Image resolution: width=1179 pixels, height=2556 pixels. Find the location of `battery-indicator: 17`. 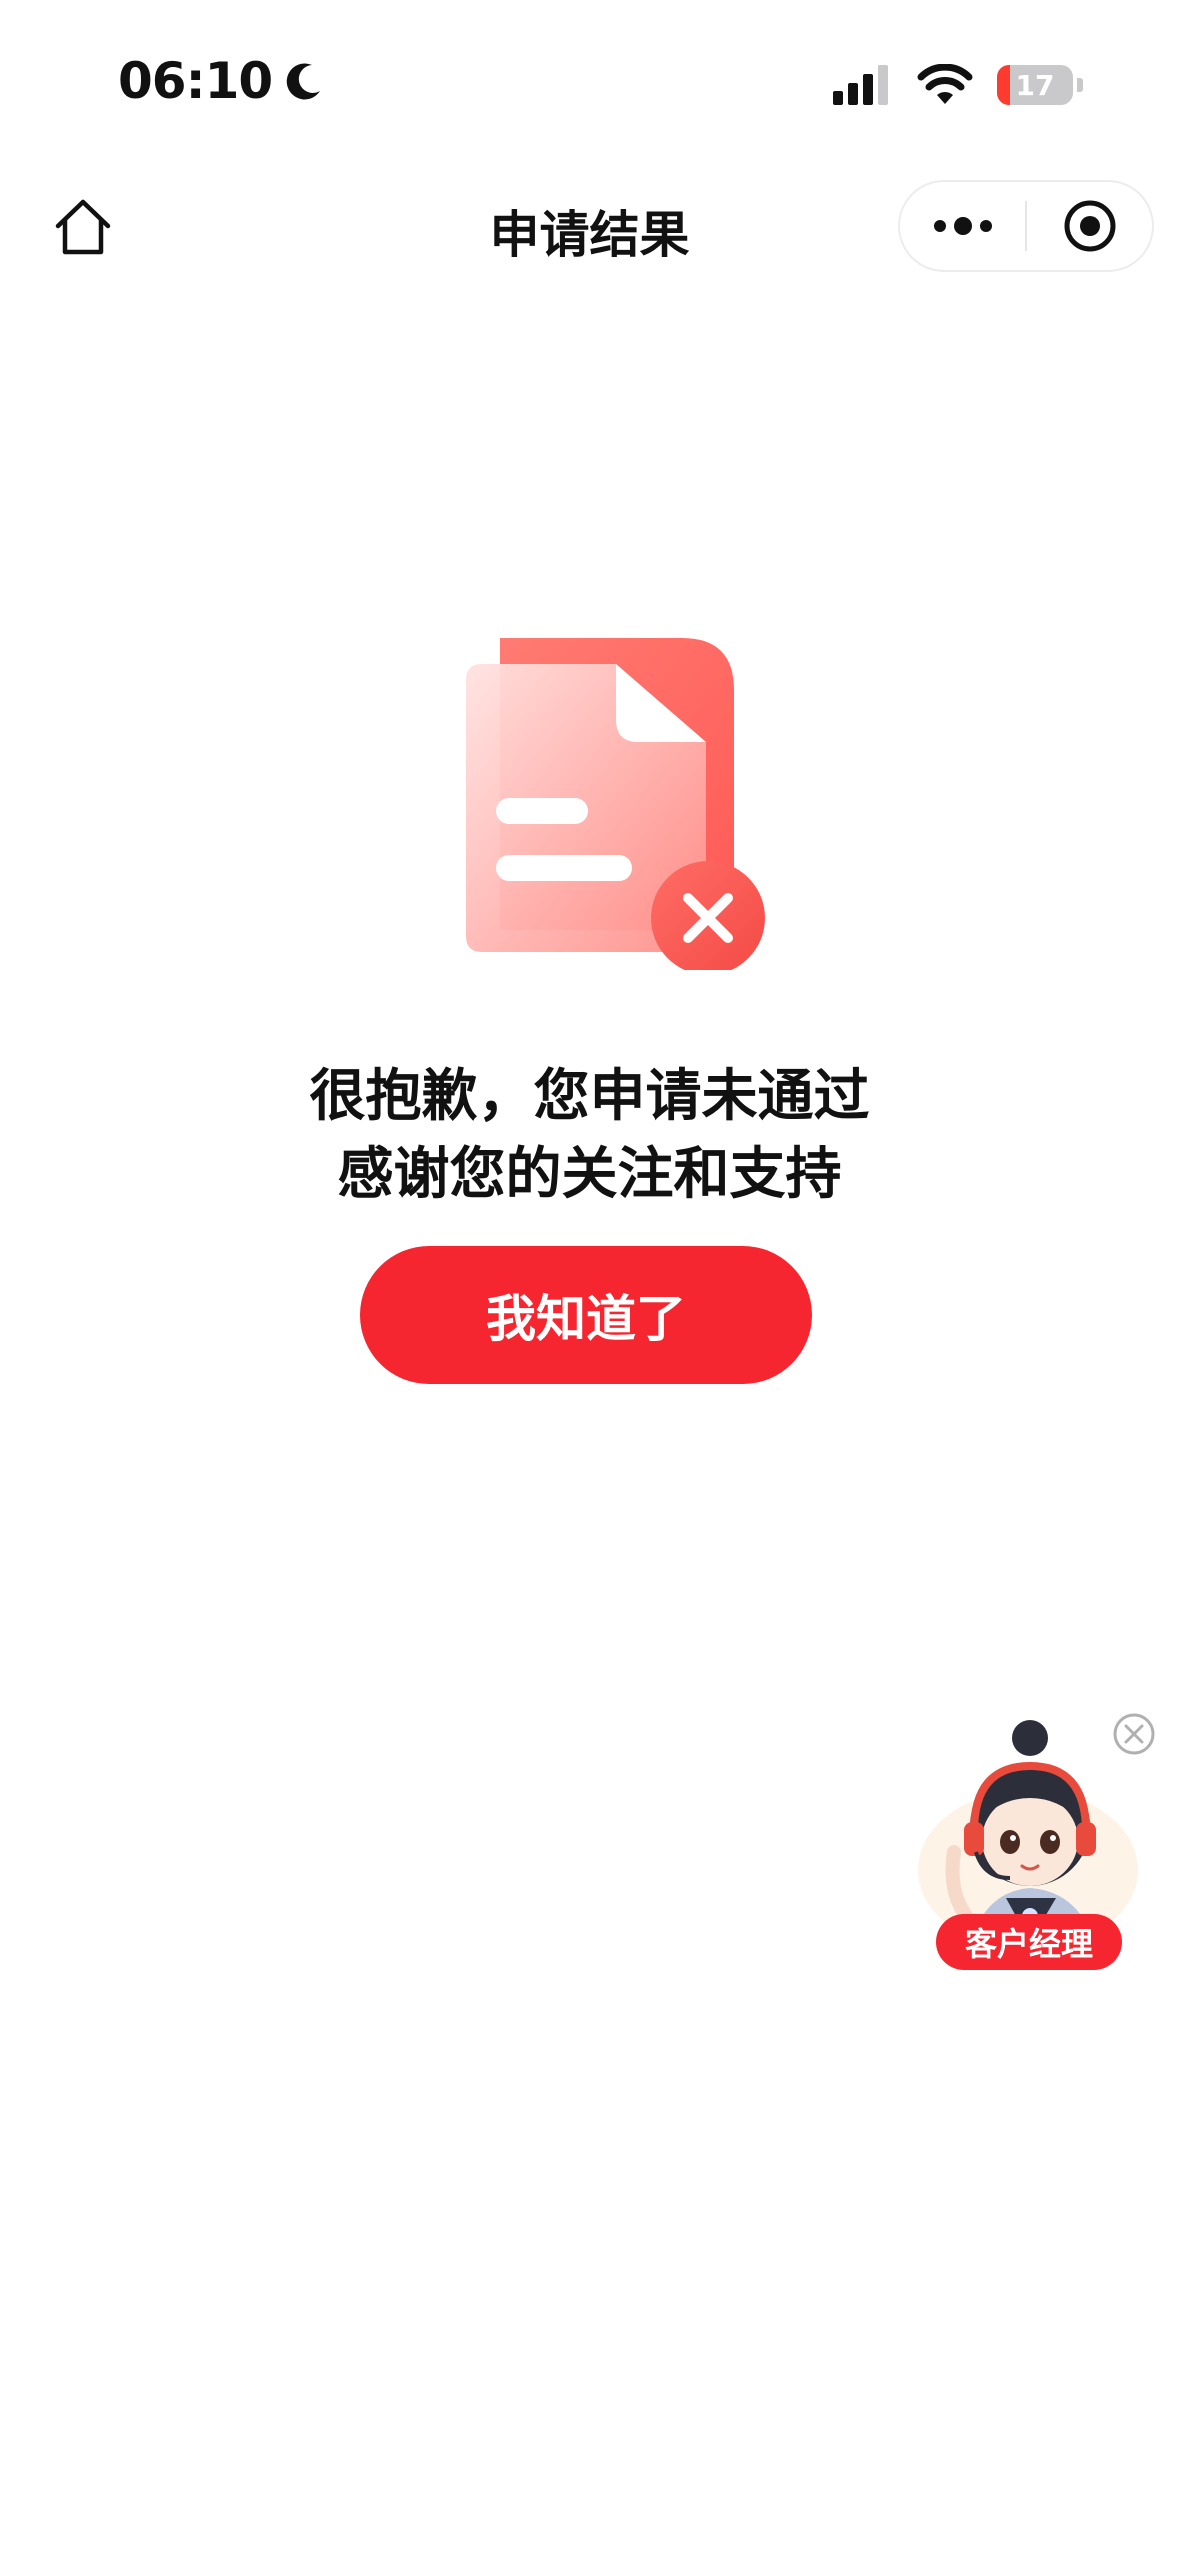

battery-indicator: 17 is located at coordinates (1035, 85).